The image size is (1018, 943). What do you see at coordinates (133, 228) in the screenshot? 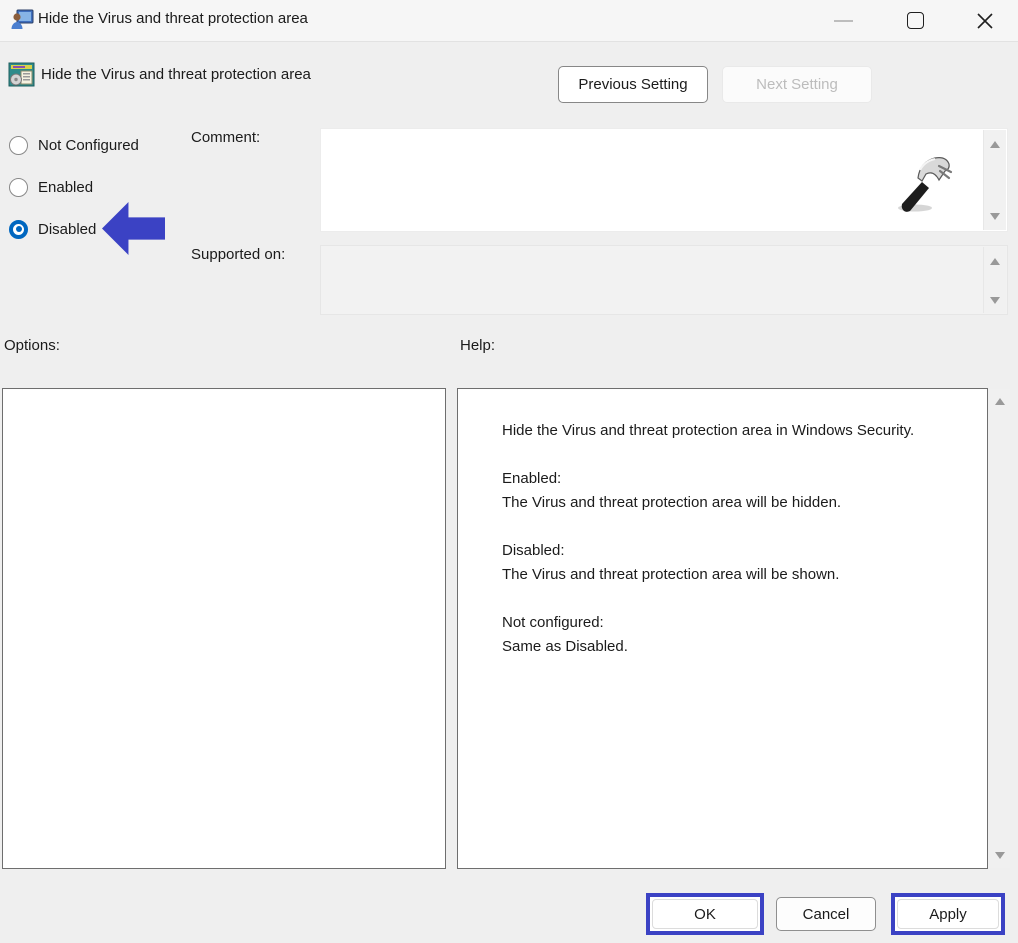
I see `annotation-left-arrow-icon` at bounding box center [133, 228].